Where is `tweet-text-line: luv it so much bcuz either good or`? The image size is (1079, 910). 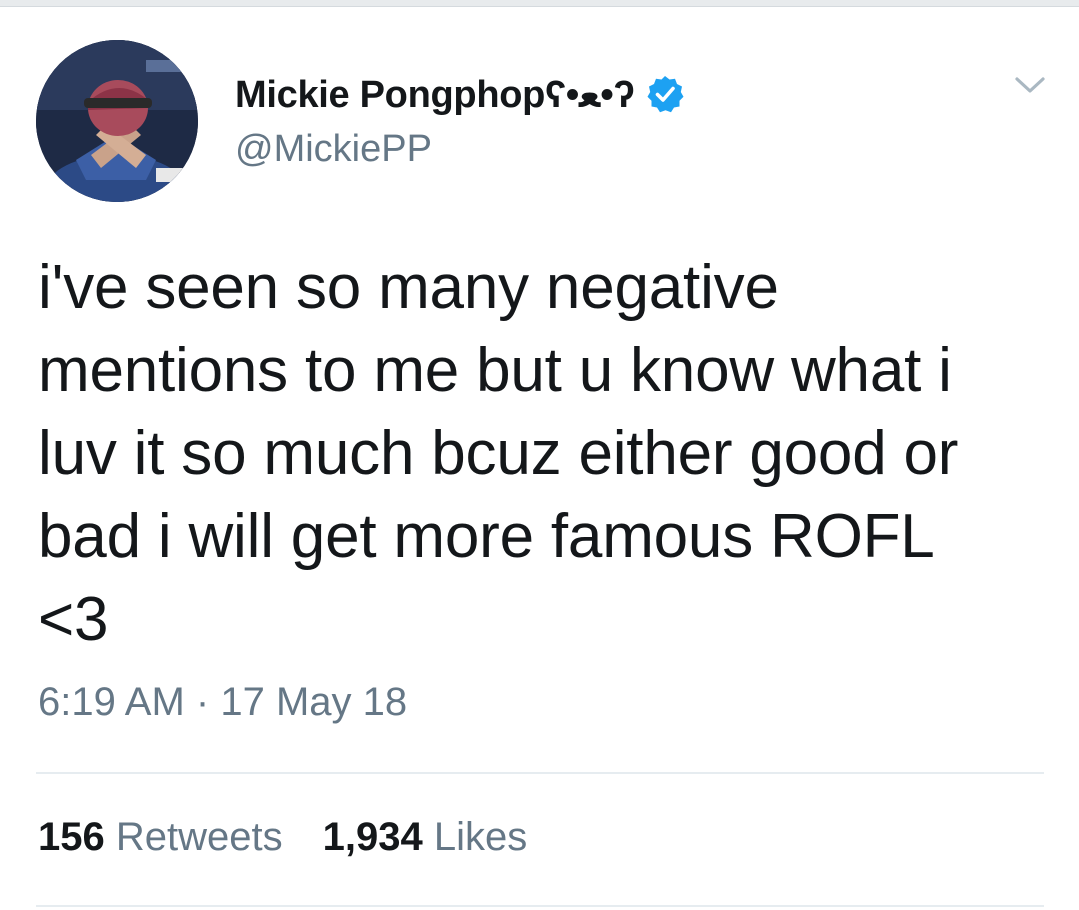
tweet-text-line: luv it so much bcuz either good or is located at coordinates (498, 453).